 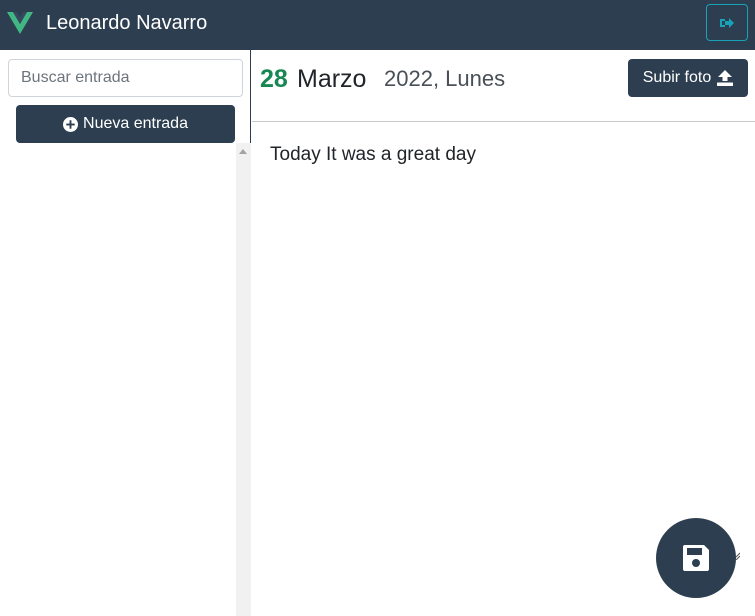 I want to click on plus-circle-icon, so click(x=71, y=124).